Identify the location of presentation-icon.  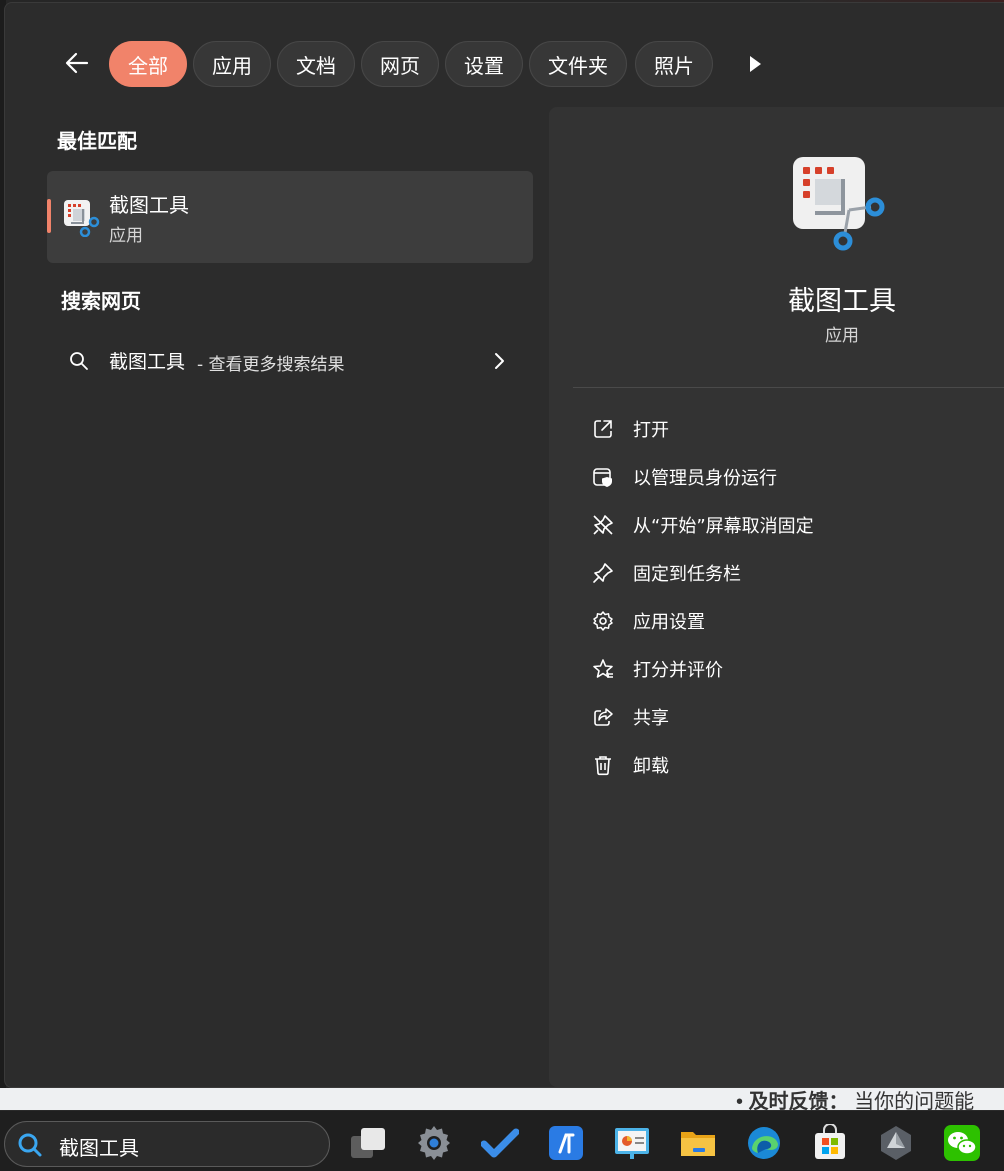
(632, 1143).